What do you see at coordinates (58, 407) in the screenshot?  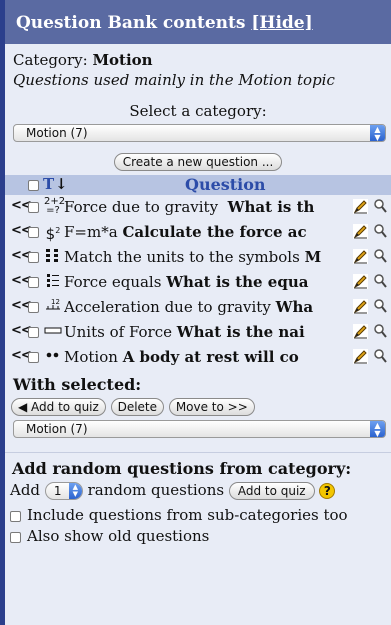 I see `add-to-quiz-button: ◀ Add to quiz` at bounding box center [58, 407].